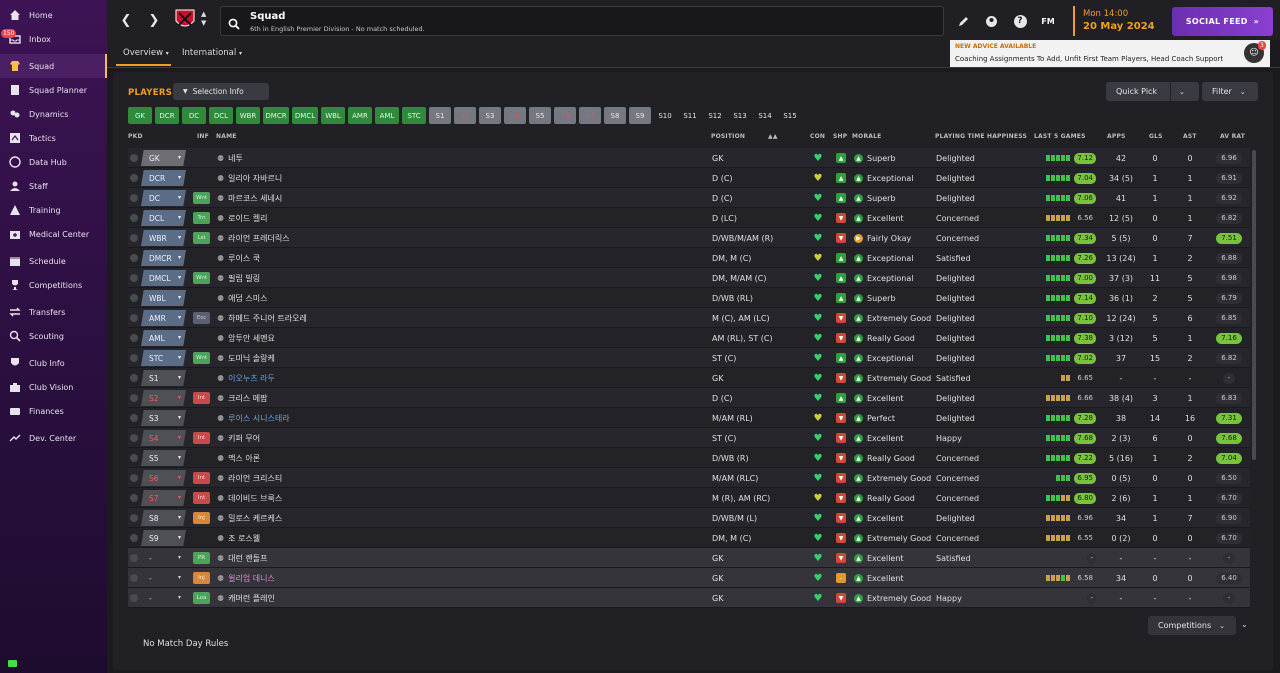 The height and width of the screenshot is (673, 1280). What do you see at coordinates (615, 115) in the screenshot?
I see `position-tab-s8: S8` at bounding box center [615, 115].